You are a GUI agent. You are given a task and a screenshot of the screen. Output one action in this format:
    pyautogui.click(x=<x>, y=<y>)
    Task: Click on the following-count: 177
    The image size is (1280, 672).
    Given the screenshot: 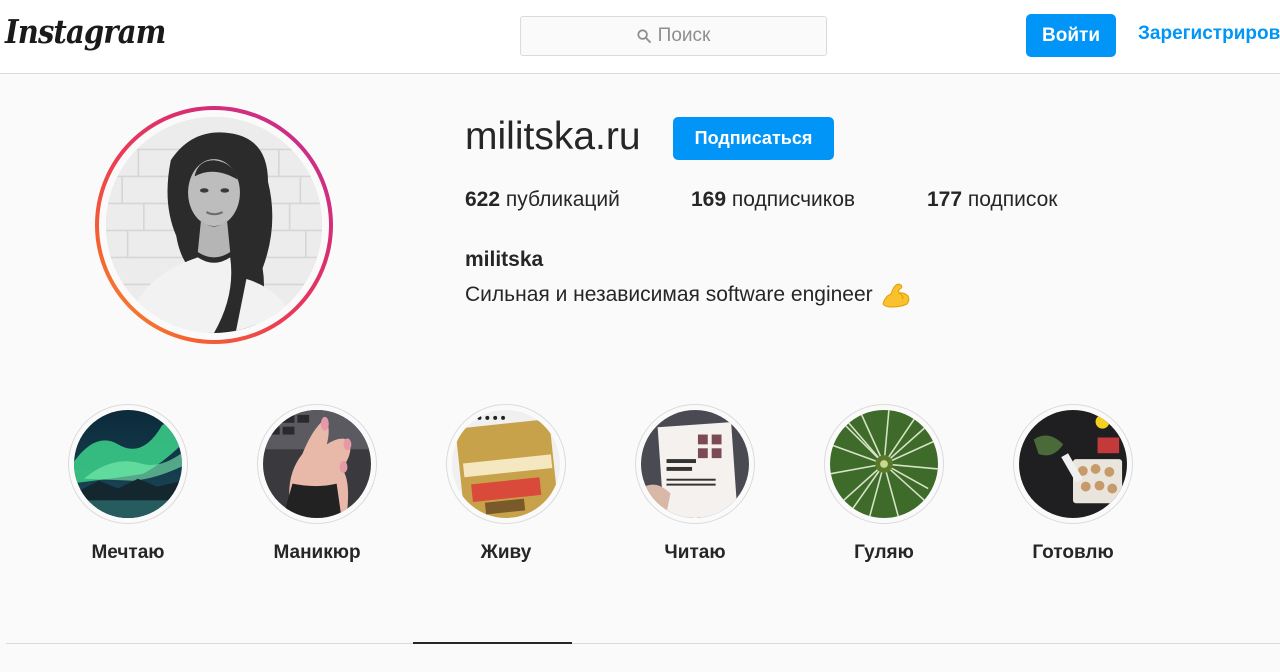 What is the action you would take?
    pyautogui.click(x=945, y=199)
    